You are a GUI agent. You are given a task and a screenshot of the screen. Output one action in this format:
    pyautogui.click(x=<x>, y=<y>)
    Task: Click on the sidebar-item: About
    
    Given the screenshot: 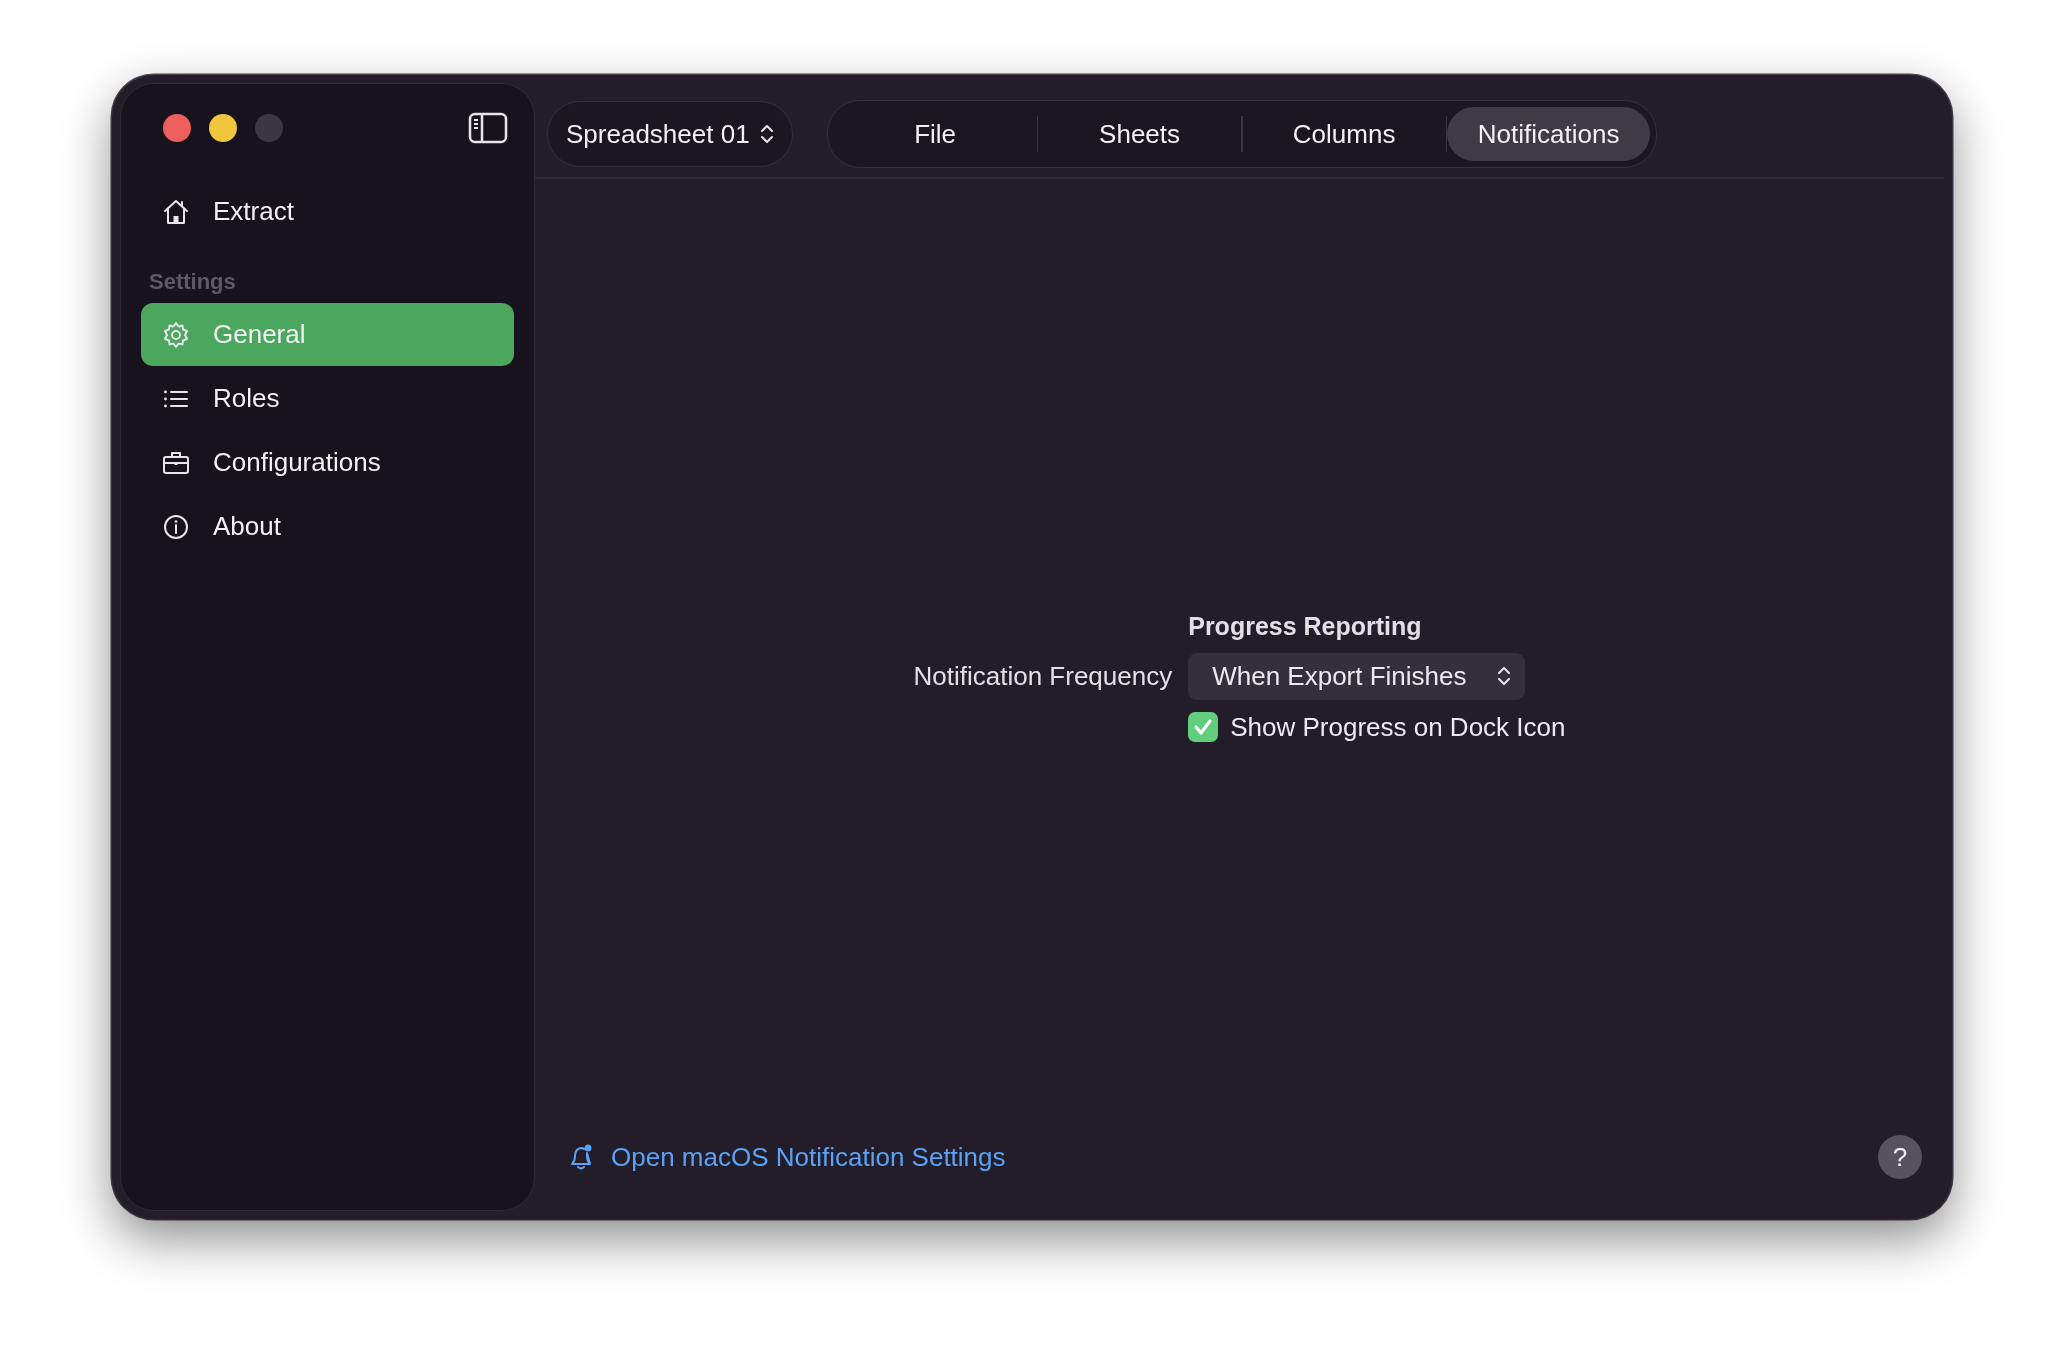 What is the action you would take?
    pyautogui.click(x=327, y=526)
    